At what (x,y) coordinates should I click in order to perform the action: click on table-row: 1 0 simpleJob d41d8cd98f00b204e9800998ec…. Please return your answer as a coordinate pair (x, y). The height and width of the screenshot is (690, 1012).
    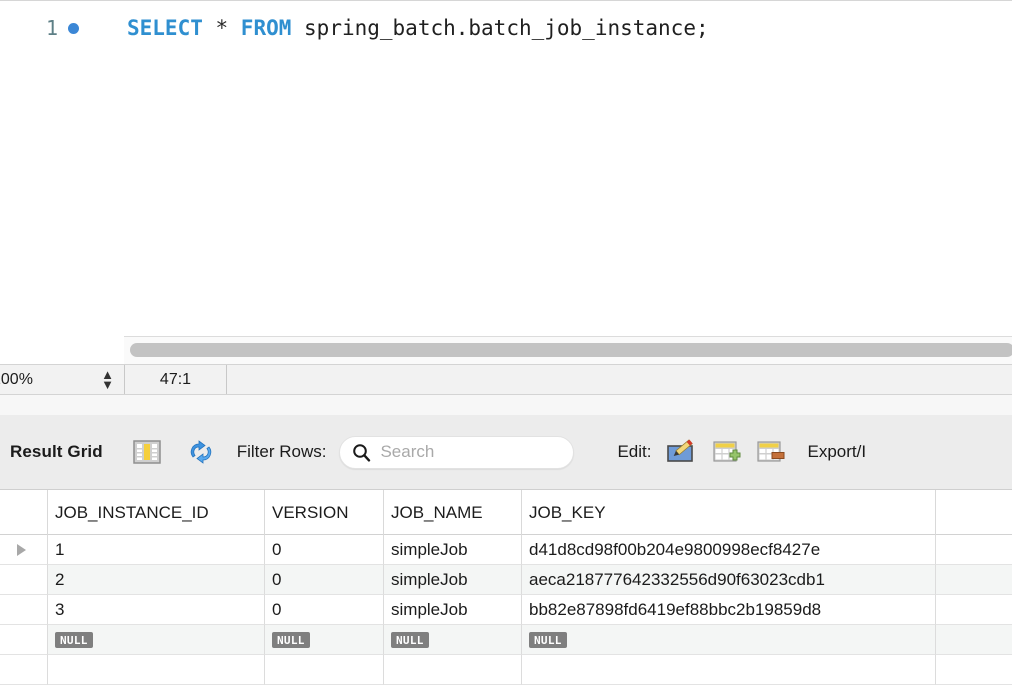
    Looking at the image, I should click on (506, 550).